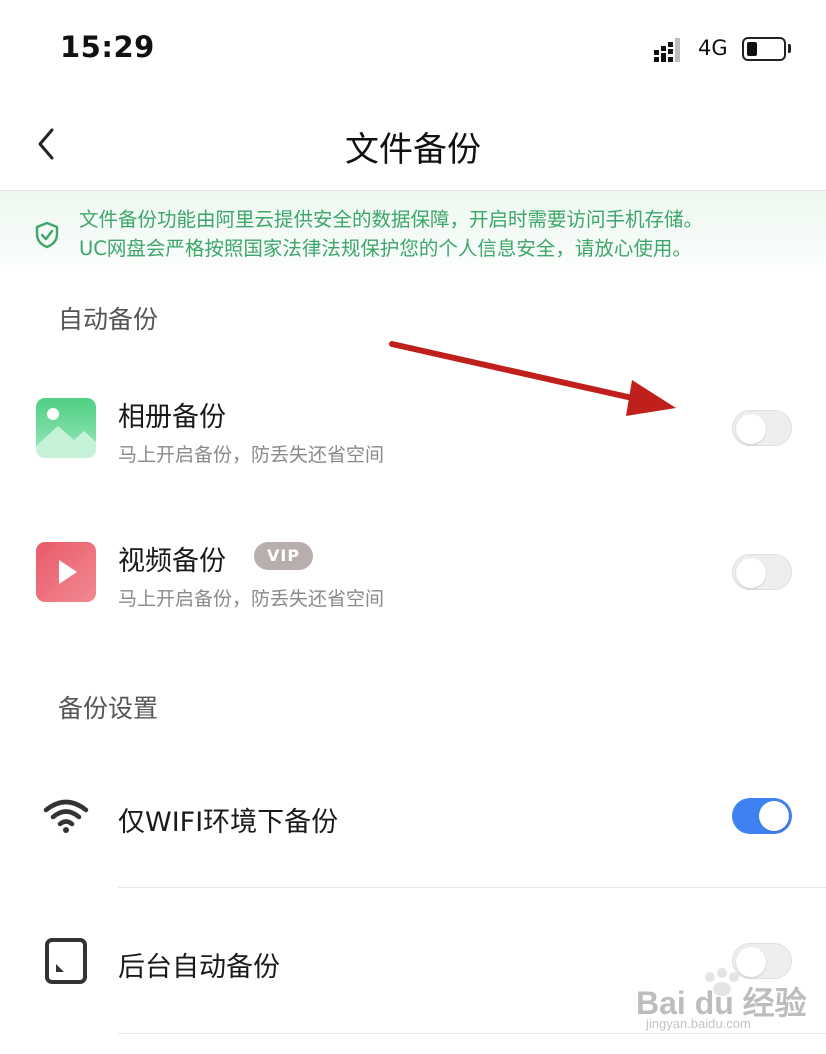  What do you see at coordinates (698, 1023) in the screenshot?
I see `watermark-url: jingyan.baidu.com` at bounding box center [698, 1023].